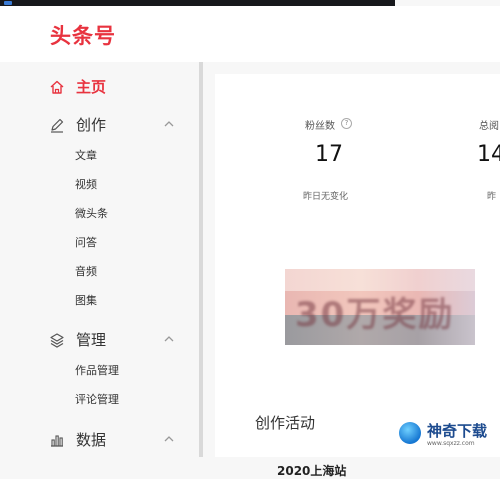  I want to click on header: 头条号, so click(250, 34).